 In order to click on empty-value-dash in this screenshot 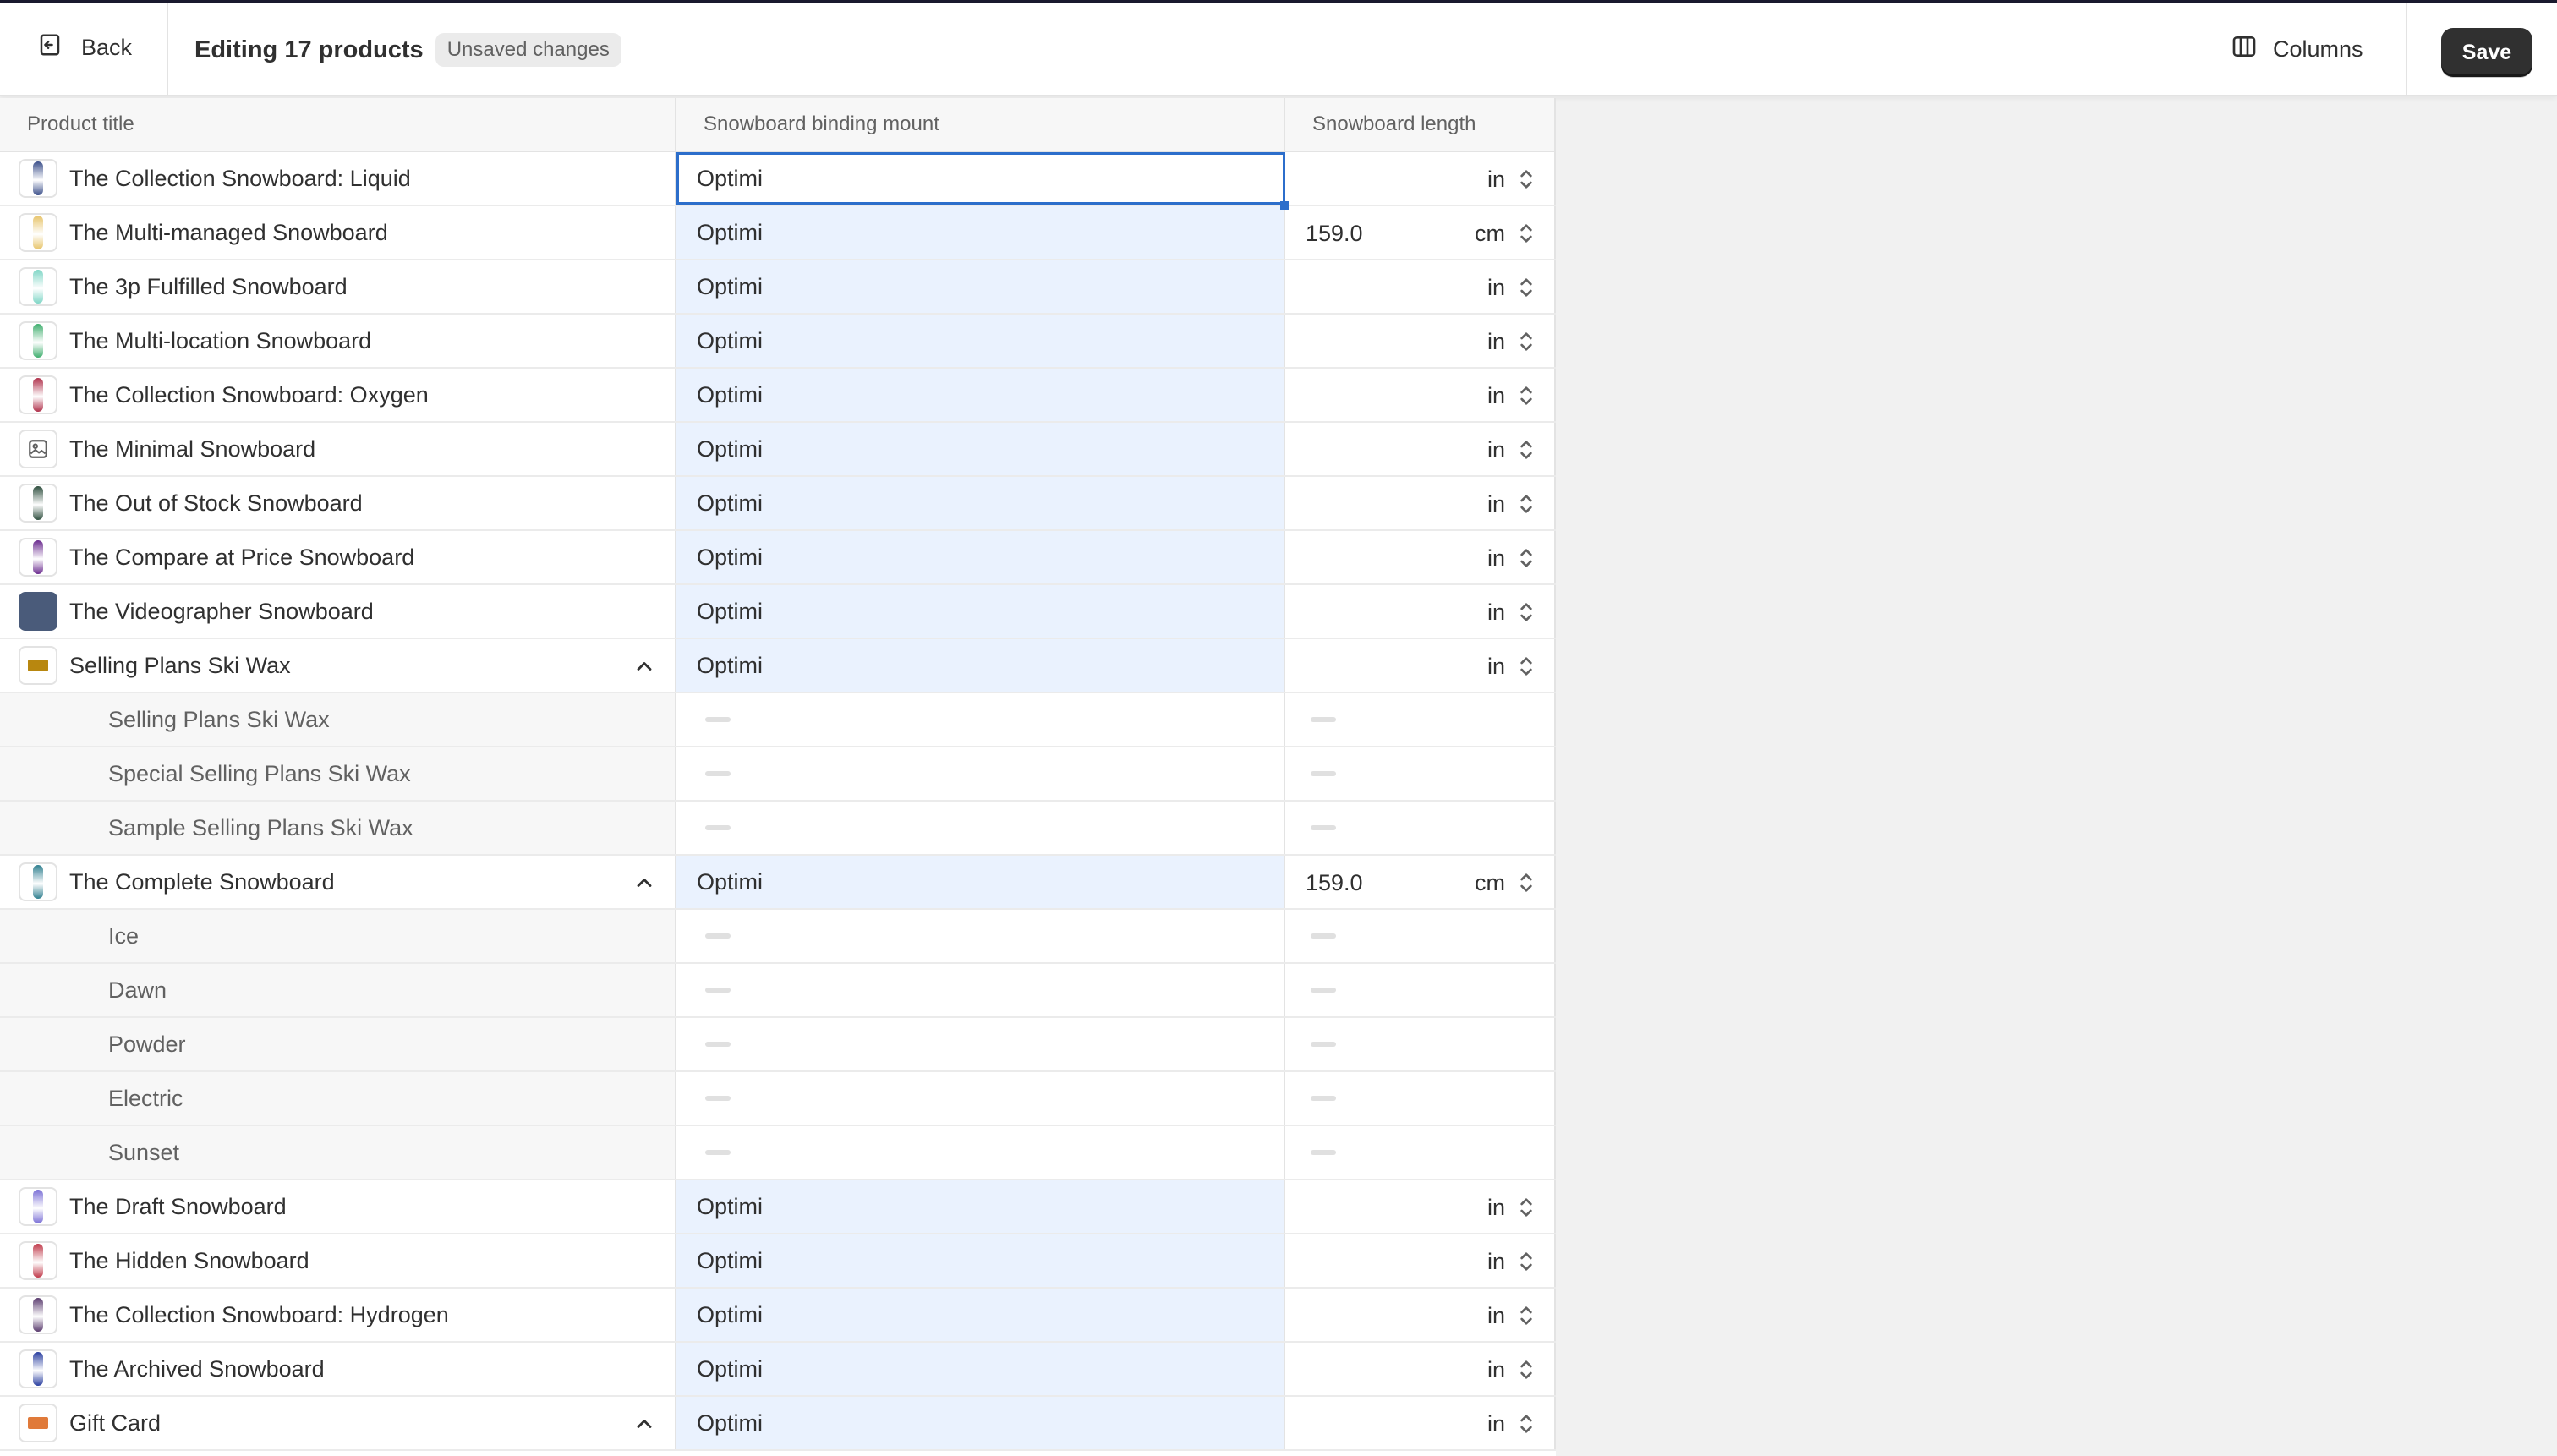, I will do `click(718, 828)`.